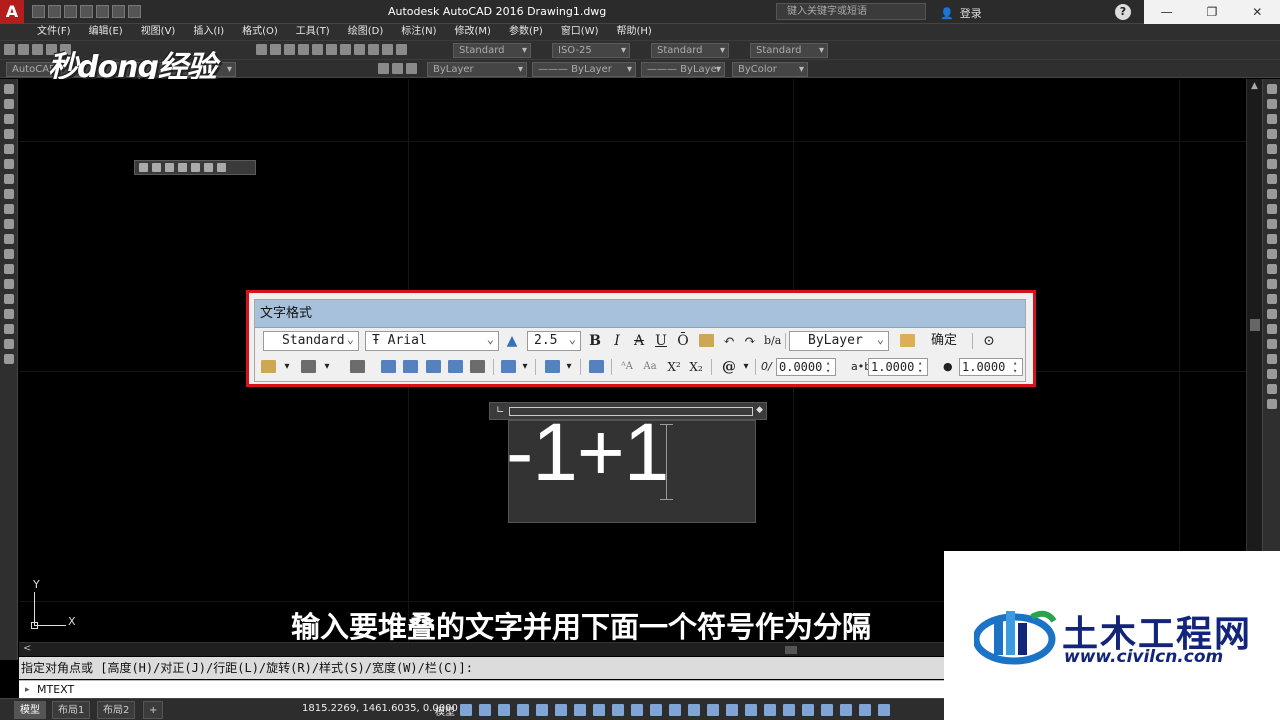 Image resolution: width=1280 pixels, height=720 pixels. Describe the element at coordinates (989, 341) in the screenshot. I see `options-icon: ⊙` at that location.